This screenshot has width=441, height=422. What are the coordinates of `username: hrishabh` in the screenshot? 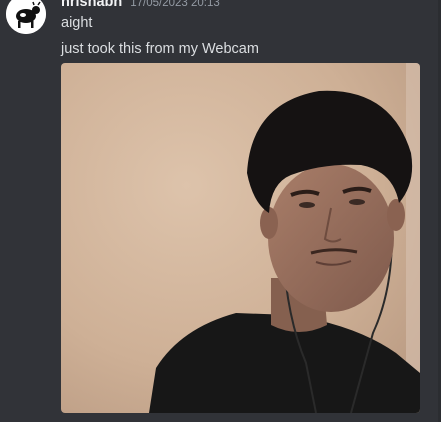 It's located at (91, 5).